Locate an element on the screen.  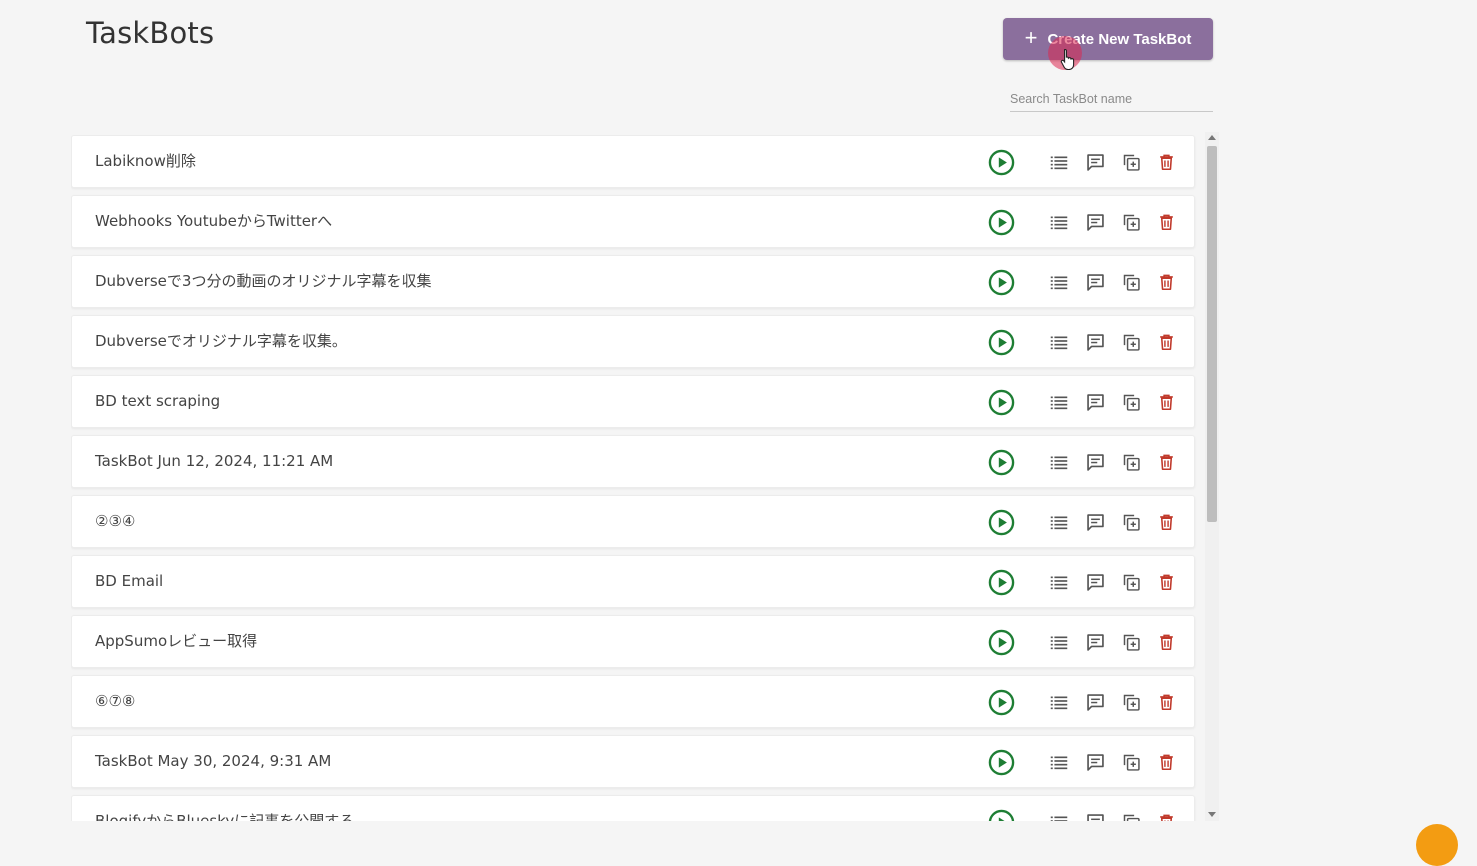
taskbot-row: BD Email is located at coordinates (633, 581).